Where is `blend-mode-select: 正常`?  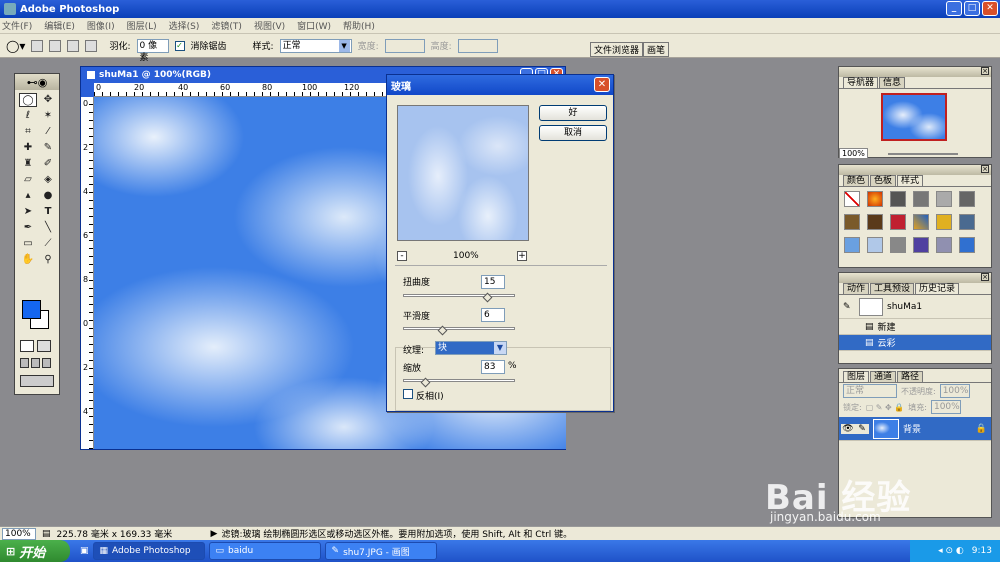
blend-mode-select: 正常 is located at coordinates (870, 391).